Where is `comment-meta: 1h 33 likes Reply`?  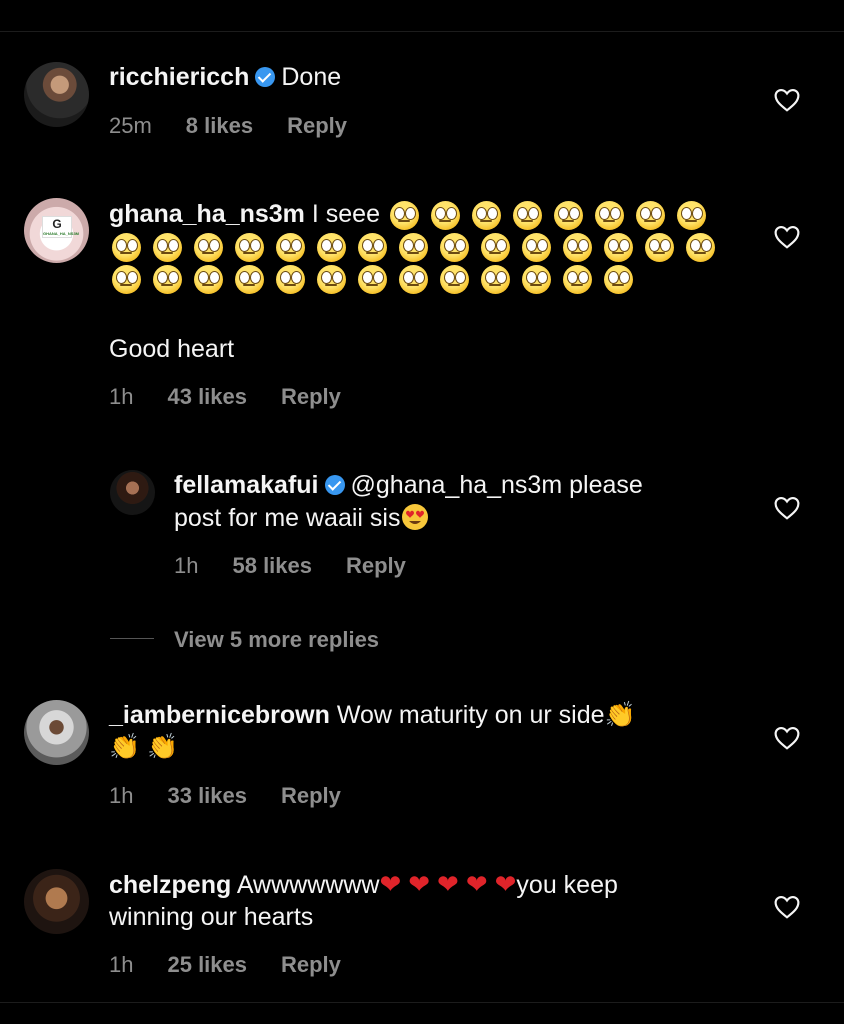 comment-meta: 1h 33 likes Reply is located at coordinates (242, 796).